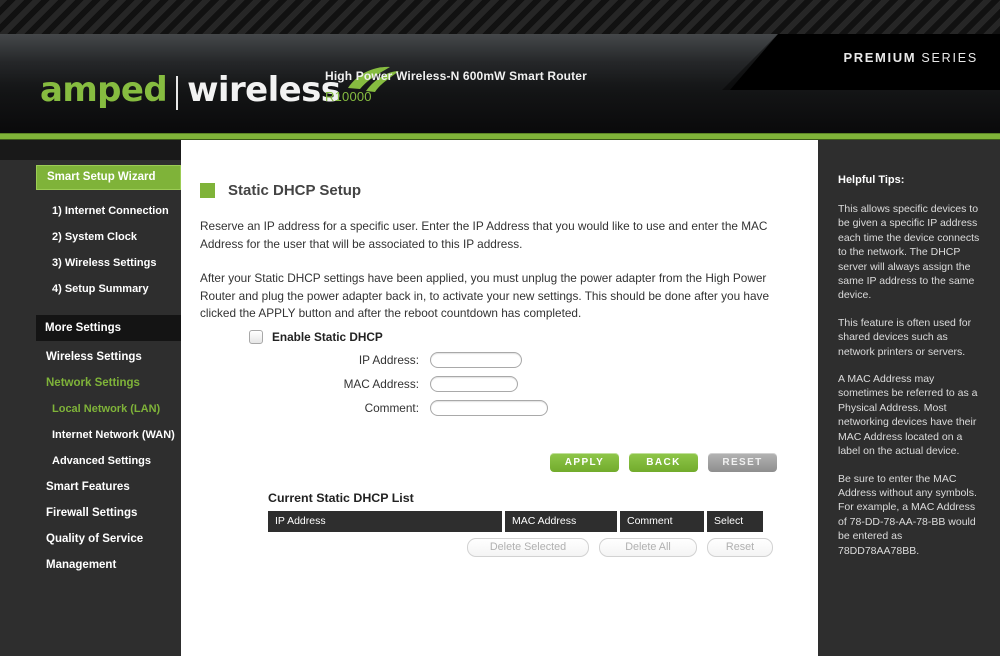 The height and width of the screenshot is (656, 1000). What do you see at coordinates (381, 384) in the screenshot?
I see `mac-address-label: MAC Address:` at bounding box center [381, 384].